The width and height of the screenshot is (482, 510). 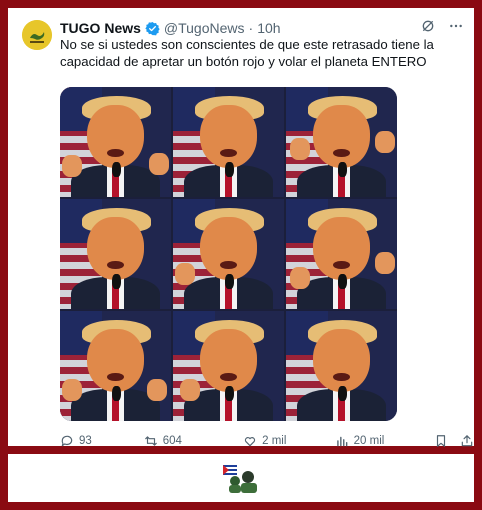 I want to click on author-handle: @TugoNews, so click(x=204, y=28).